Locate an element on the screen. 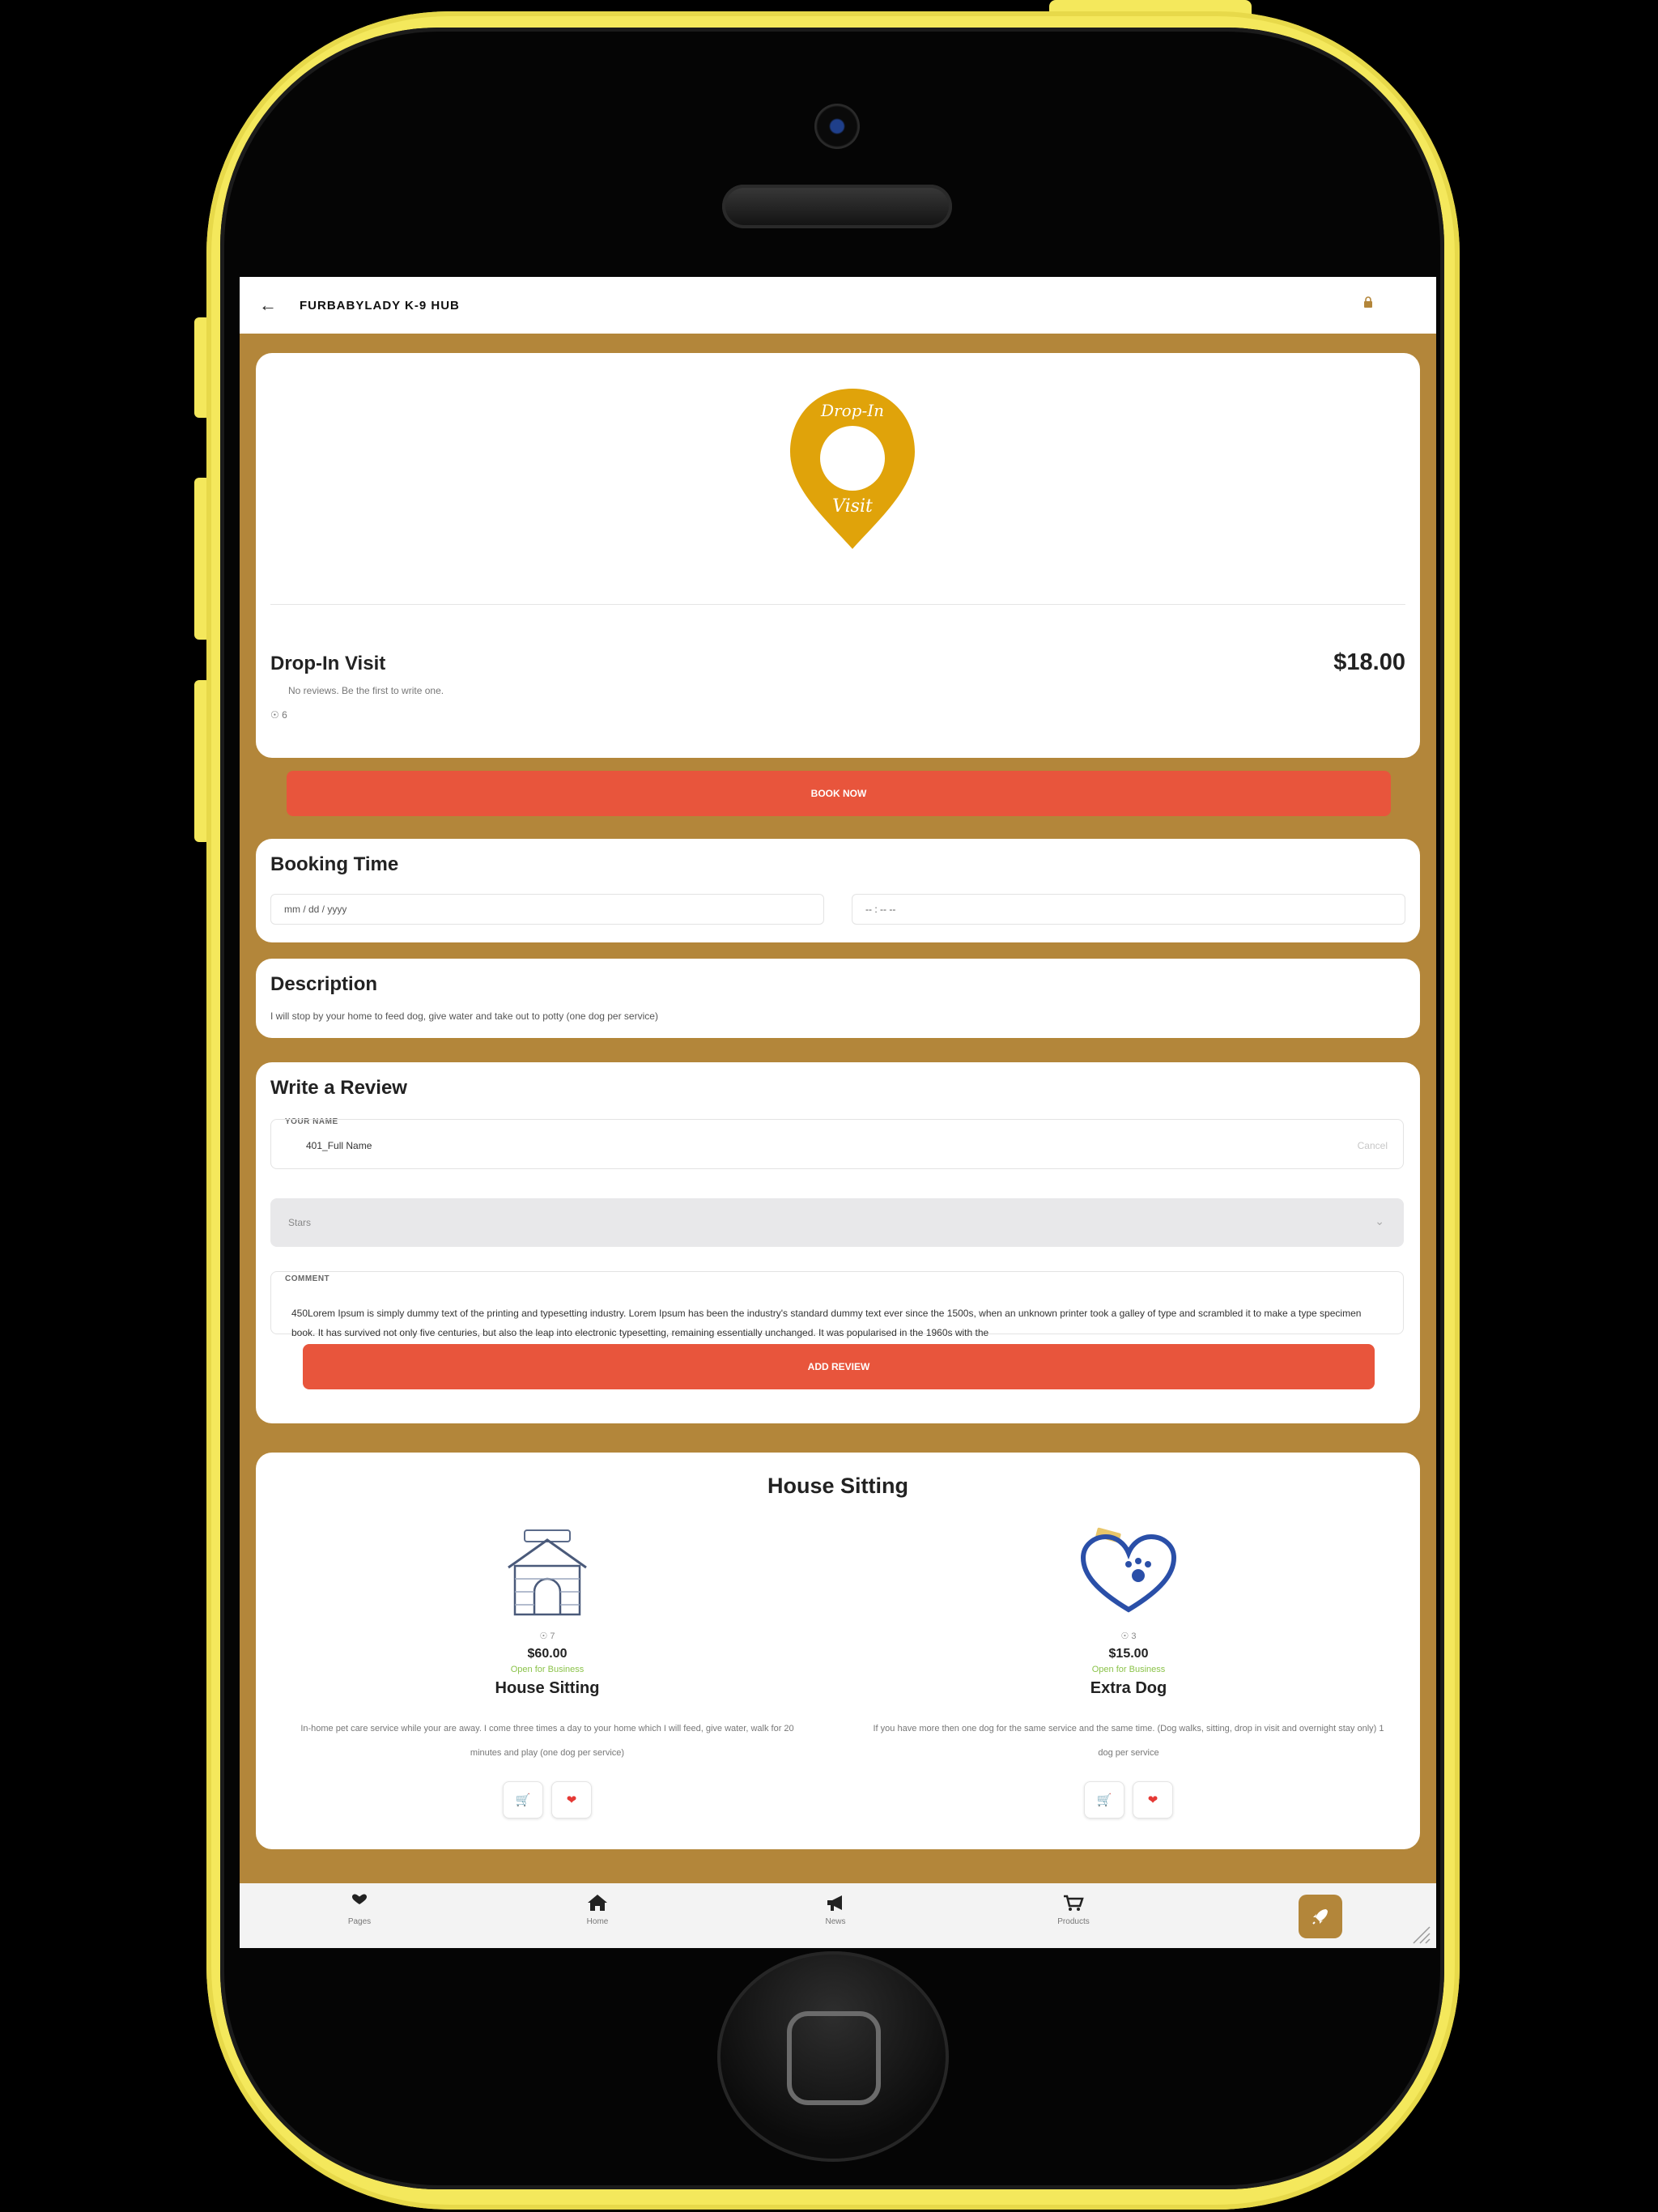 The height and width of the screenshot is (2212, 1658). related-name: Extra Dog is located at coordinates (1128, 1689).